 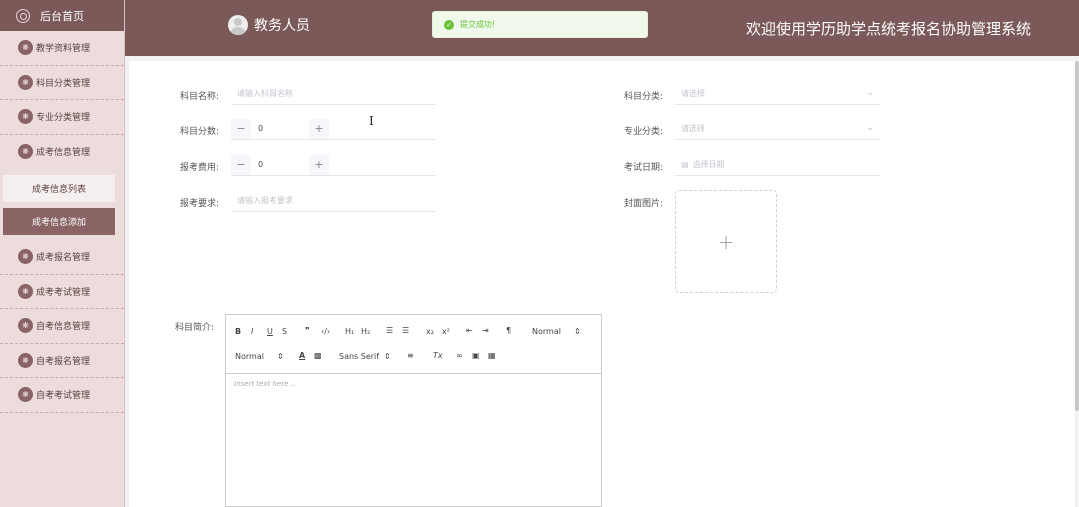 What do you see at coordinates (777, 165) in the screenshot?
I see `exam-date-picker: ▤ 选择日期` at bounding box center [777, 165].